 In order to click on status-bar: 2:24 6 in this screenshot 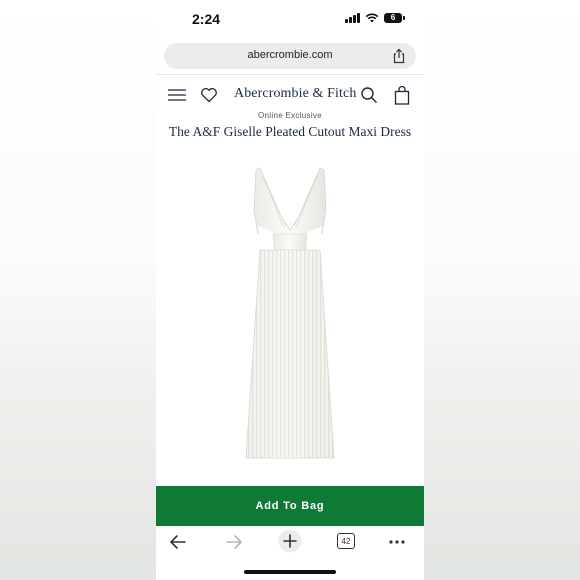, I will do `click(290, 19)`.